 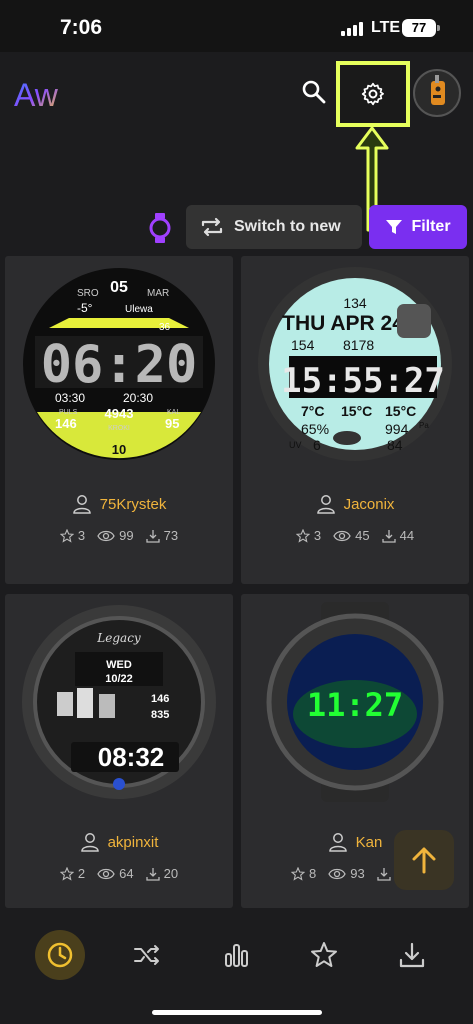 I want to click on author-name: Jaconix, so click(x=369, y=504).